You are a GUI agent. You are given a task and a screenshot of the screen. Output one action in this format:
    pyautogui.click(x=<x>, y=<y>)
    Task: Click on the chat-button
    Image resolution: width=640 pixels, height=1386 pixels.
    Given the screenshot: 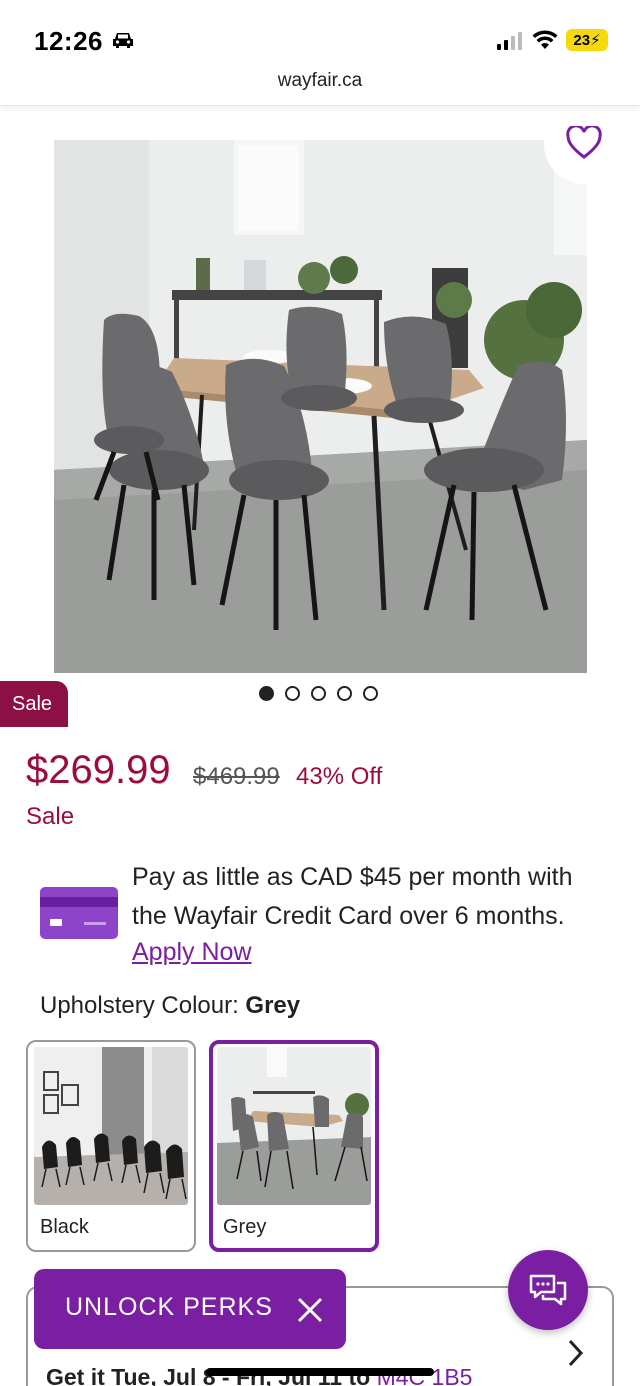 What is the action you would take?
    pyautogui.click(x=548, y=1290)
    